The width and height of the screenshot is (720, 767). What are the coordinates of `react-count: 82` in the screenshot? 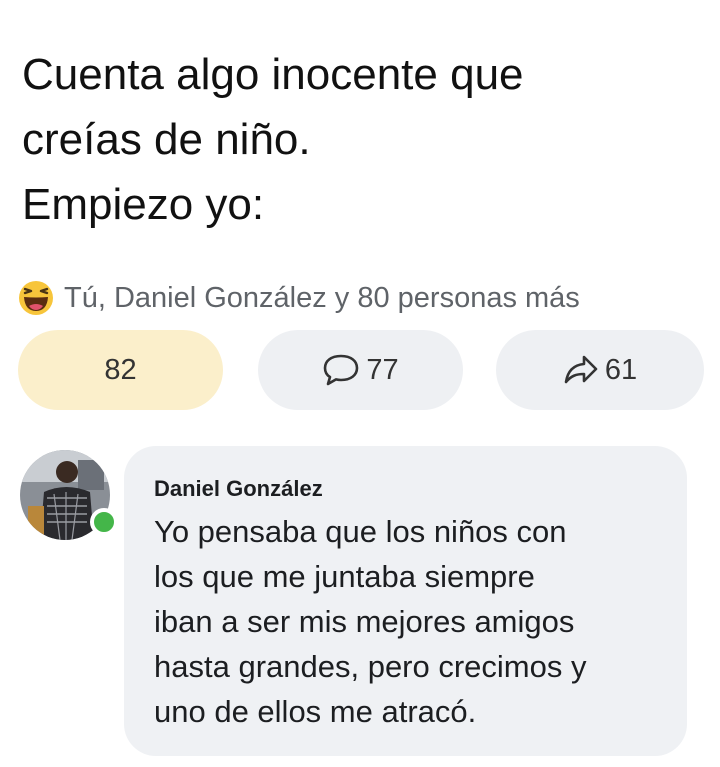 It's located at (120, 369).